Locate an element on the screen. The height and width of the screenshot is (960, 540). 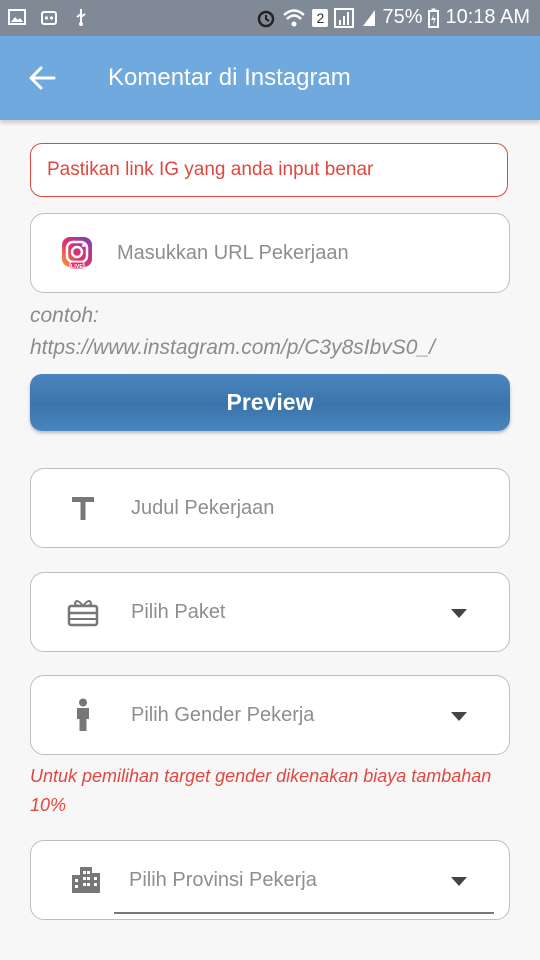
battery-icon is located at coordinates (434, 18).